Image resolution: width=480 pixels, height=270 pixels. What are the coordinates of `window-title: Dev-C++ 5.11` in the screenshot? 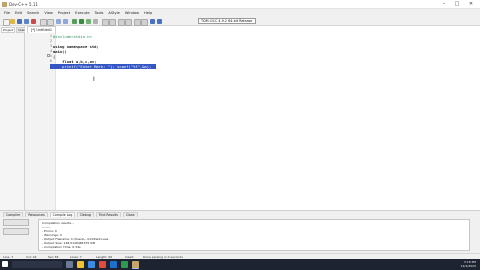 It's located at (23, 4).